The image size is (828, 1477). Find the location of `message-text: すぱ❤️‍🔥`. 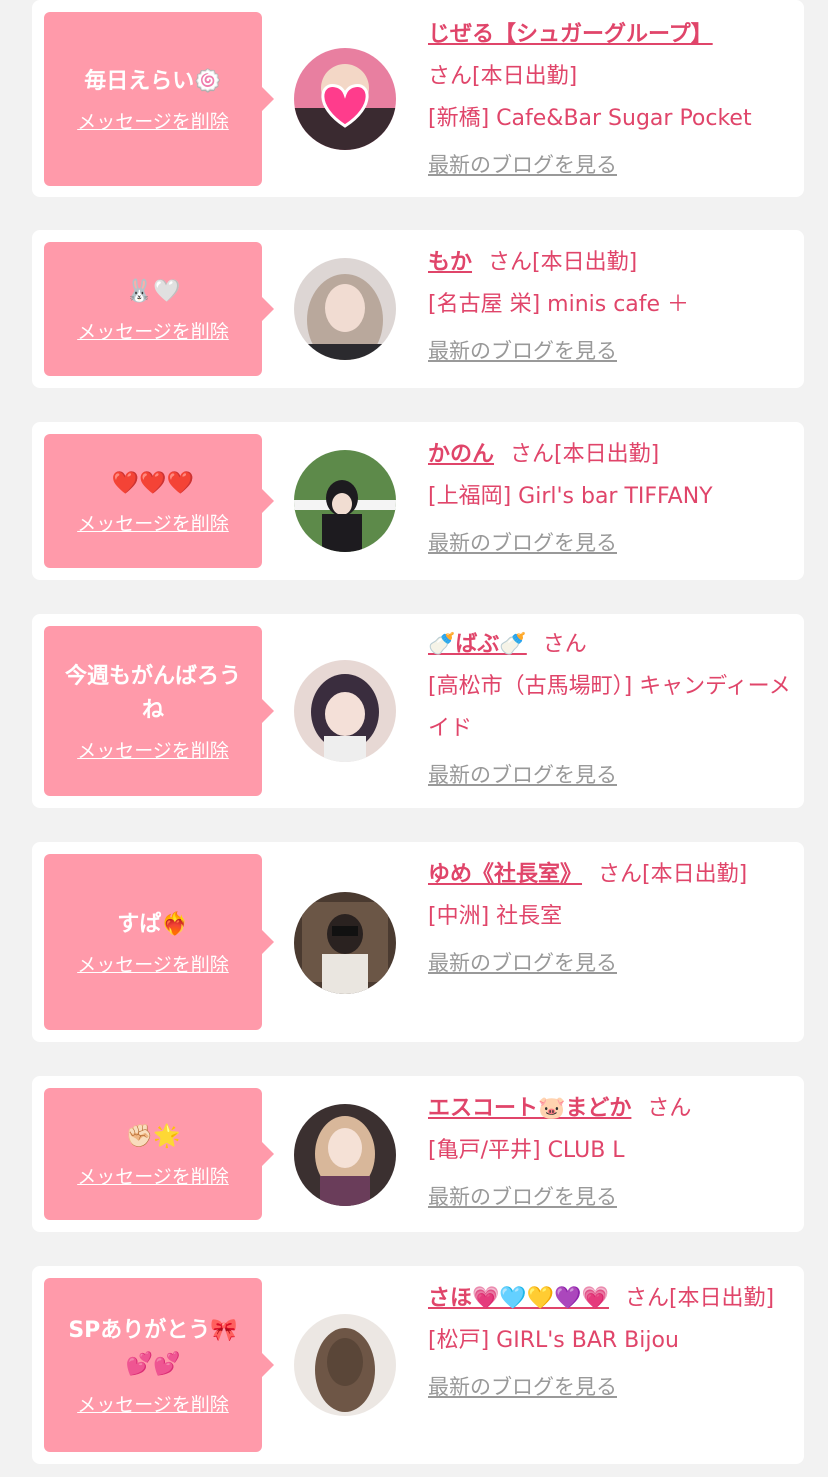

message-text: すぱ❤️‍🔥 is located at coordinates (153, 924).